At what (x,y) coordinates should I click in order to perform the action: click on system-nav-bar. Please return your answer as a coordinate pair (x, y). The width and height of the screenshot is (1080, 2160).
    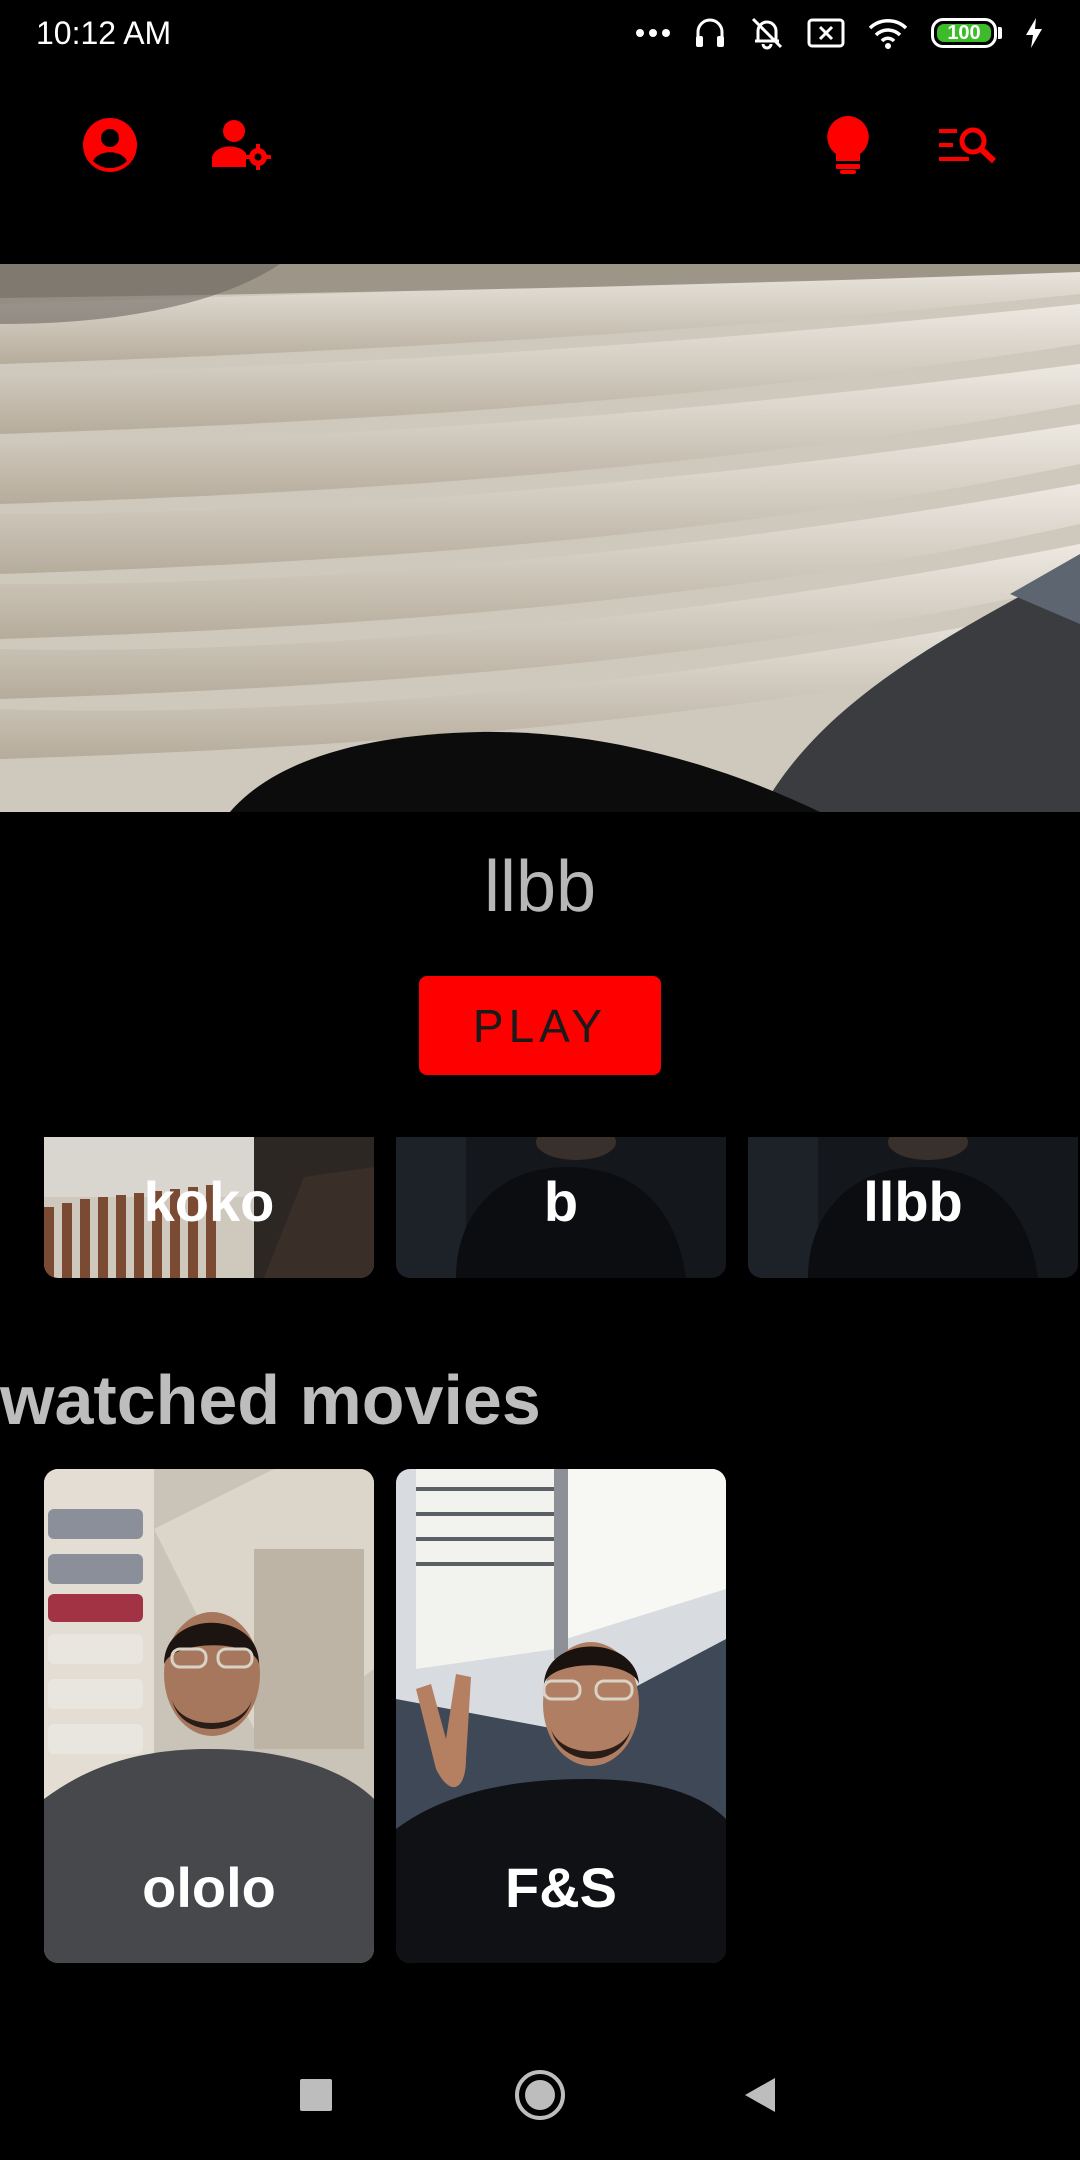
    Looking at the image, I should click on (540, 2095).